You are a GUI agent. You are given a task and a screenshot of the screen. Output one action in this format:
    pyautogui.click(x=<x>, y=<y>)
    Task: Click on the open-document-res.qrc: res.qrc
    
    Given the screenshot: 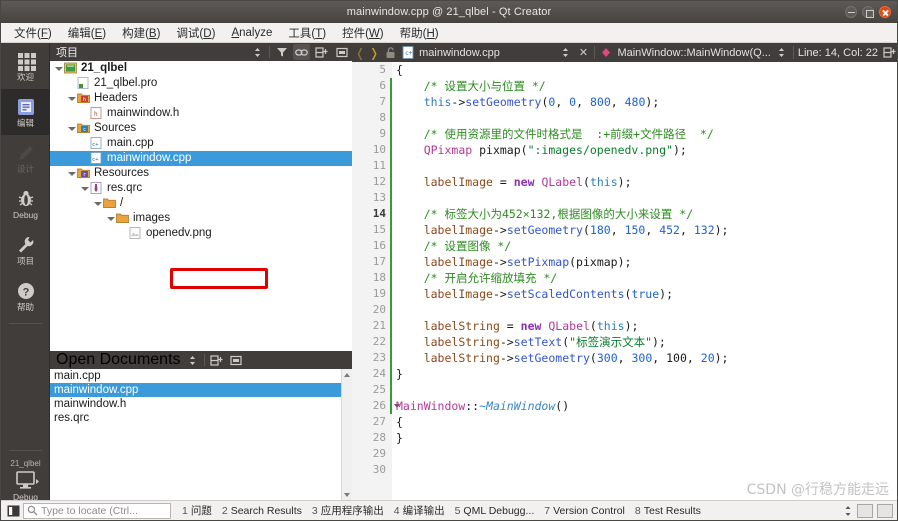 What is the action you would take?
    pyautogui.click(x=201, y=418)
    